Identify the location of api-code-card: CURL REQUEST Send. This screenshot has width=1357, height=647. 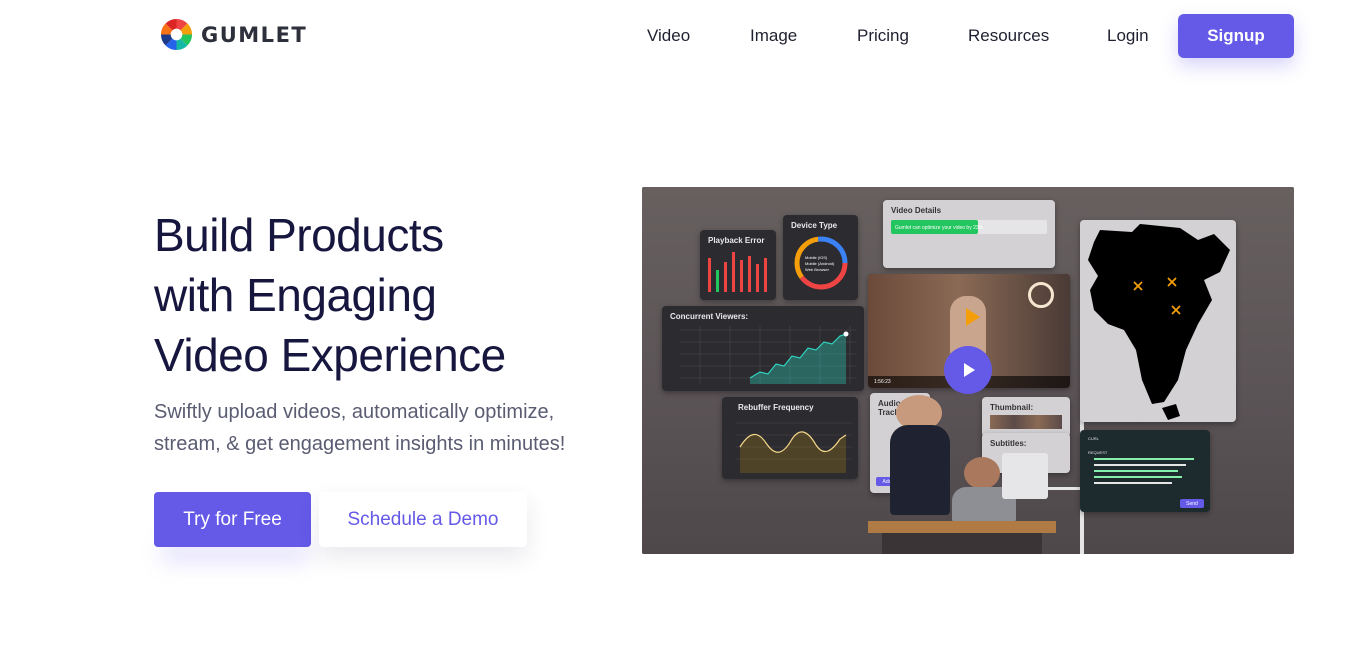
(1145, 471).